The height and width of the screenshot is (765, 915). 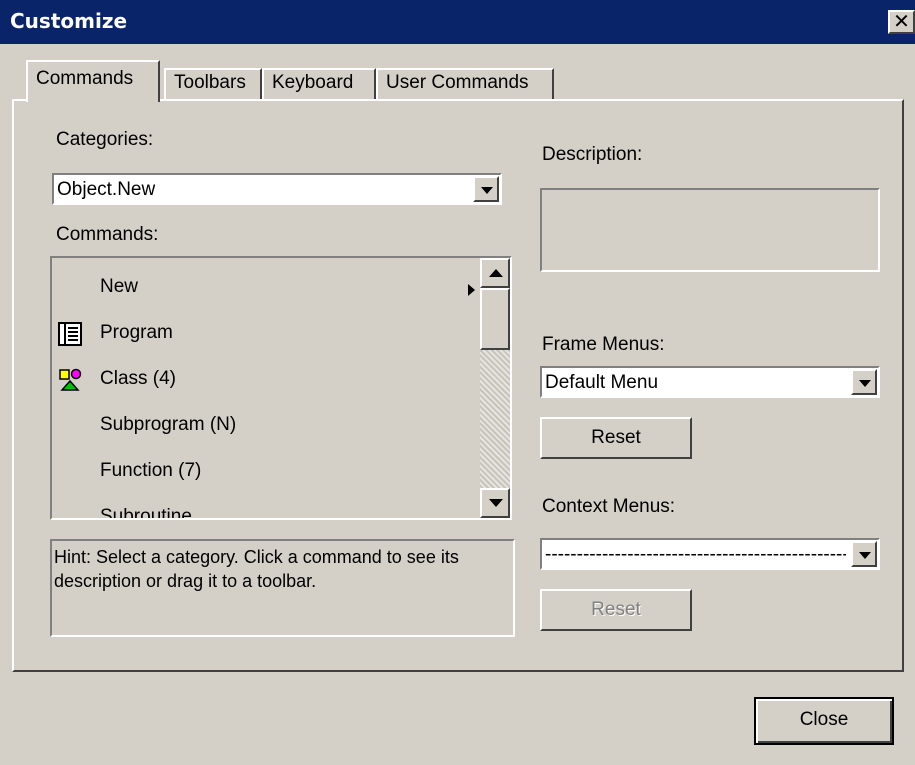 What do you see at coordinates (266, 425) in the screenshot?
I see `list-item-subprogram: Subprogram (N)` at bounding box center [266, 425].